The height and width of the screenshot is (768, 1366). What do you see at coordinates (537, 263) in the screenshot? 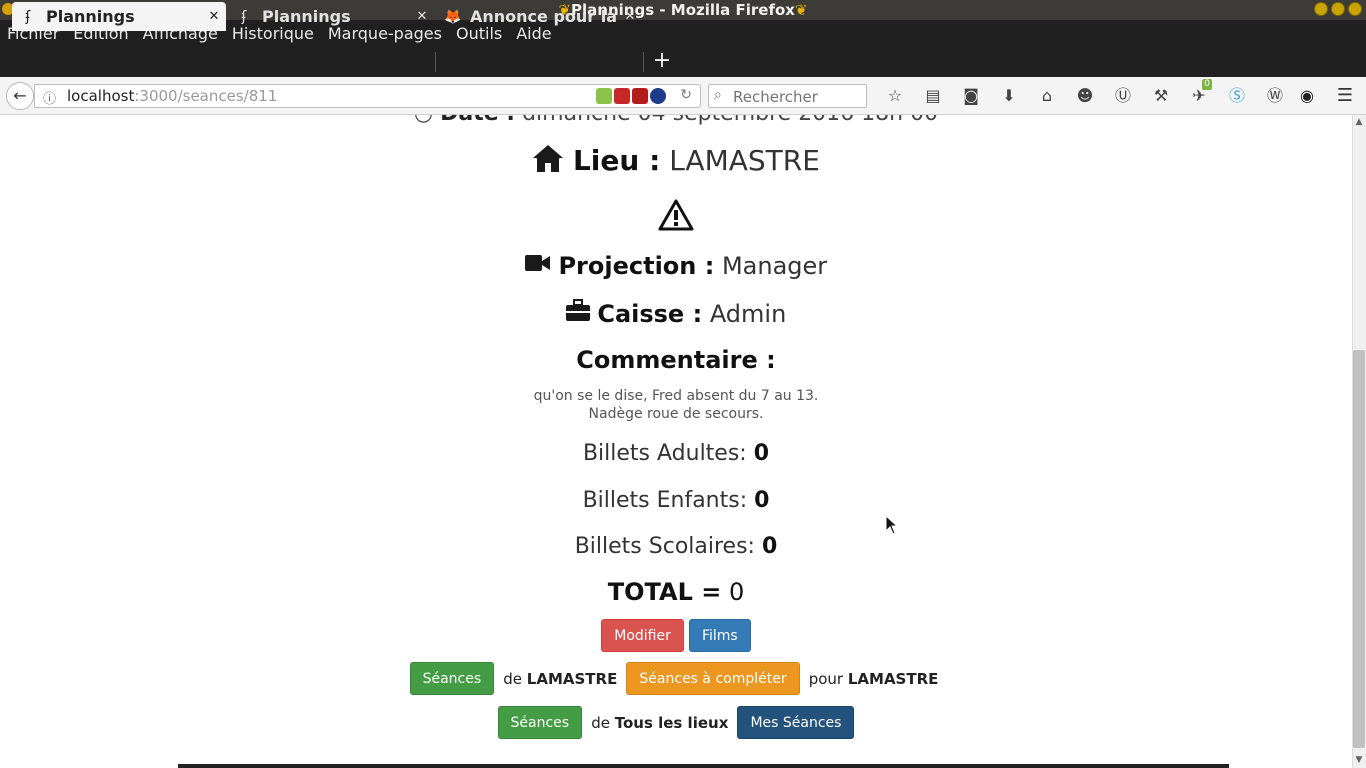
I see `video-camera-icon` at bounding box center [537, 263].